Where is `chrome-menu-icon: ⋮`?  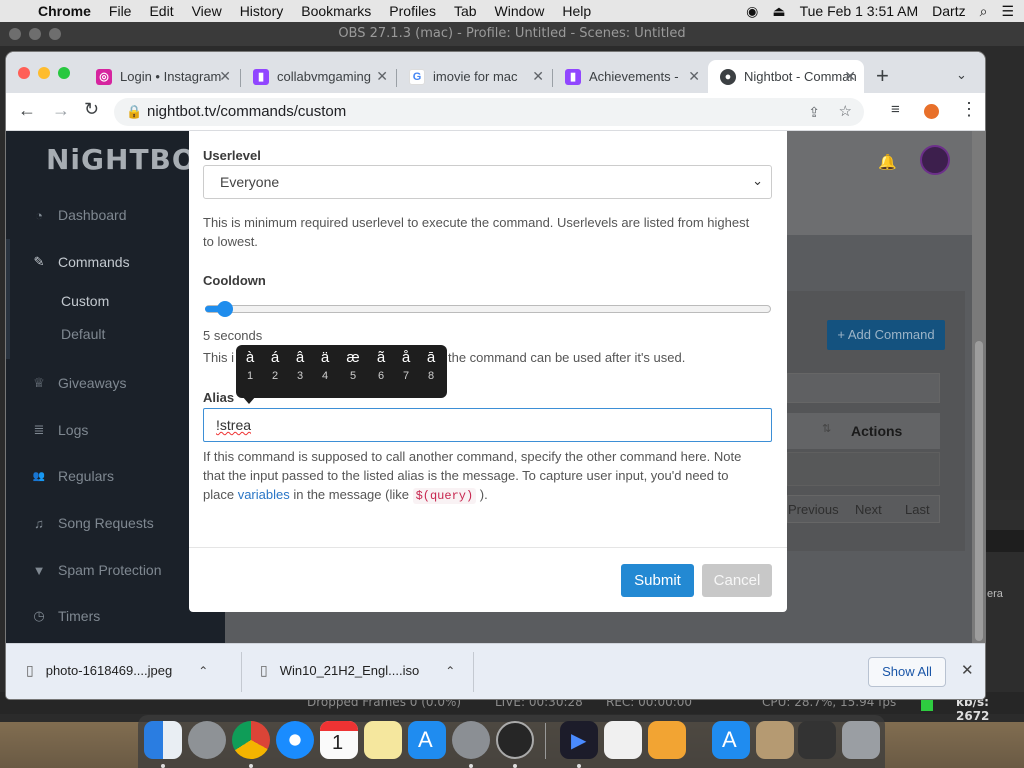 chrome-menu-icon: ⋮ is located at coordinates (969, 109).